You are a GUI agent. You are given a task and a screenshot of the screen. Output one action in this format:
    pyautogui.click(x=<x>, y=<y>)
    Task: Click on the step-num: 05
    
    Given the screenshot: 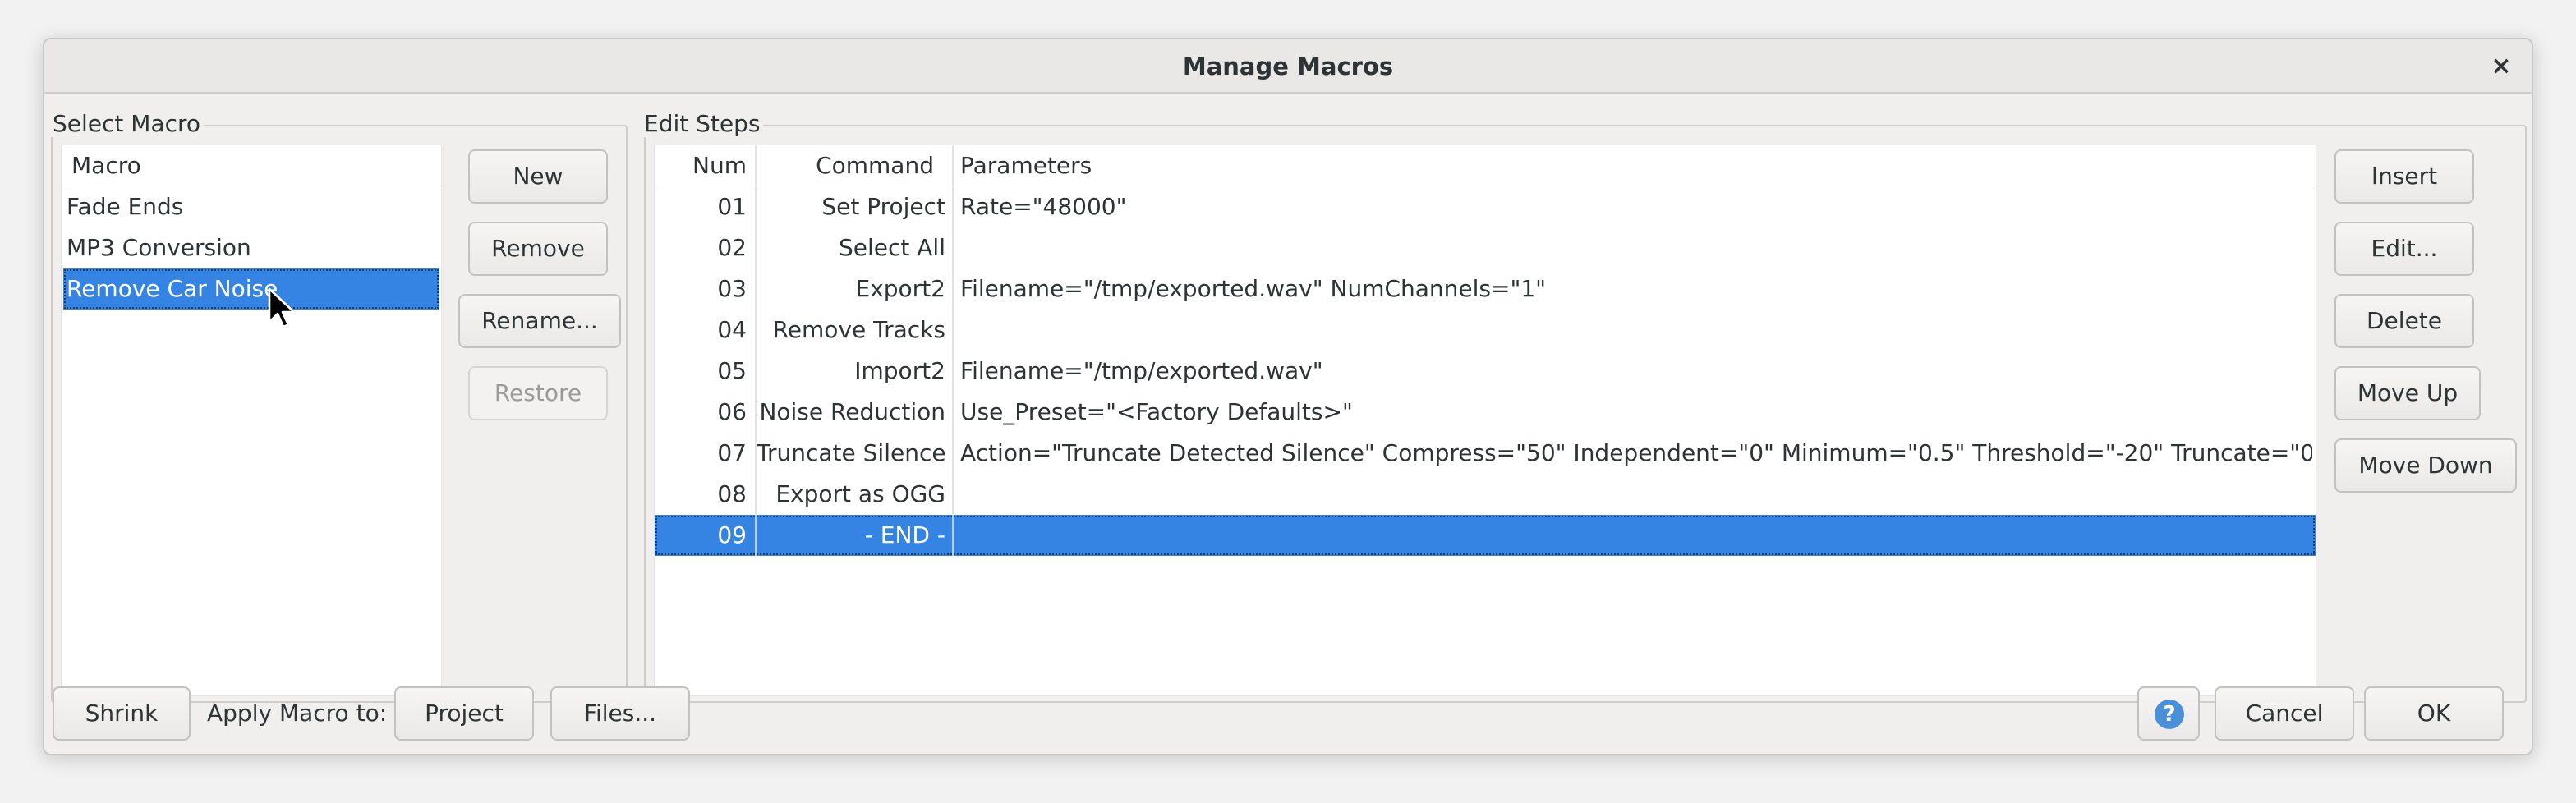 What is the action you would take?
    pyautogui.click(x=732, y=370)
    